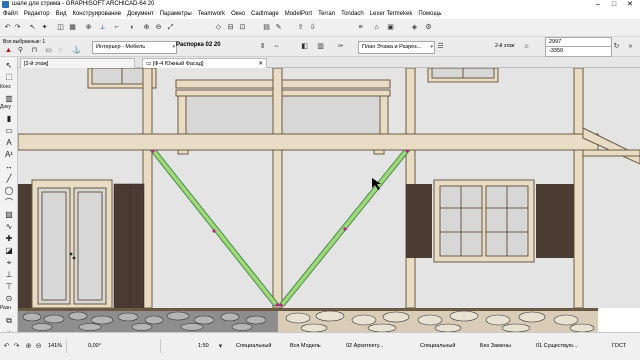 The image size is (640, 360). Describe the element at coordinates (262, 46) in the screenshot. I see `height-icon: ⇕` at that location.